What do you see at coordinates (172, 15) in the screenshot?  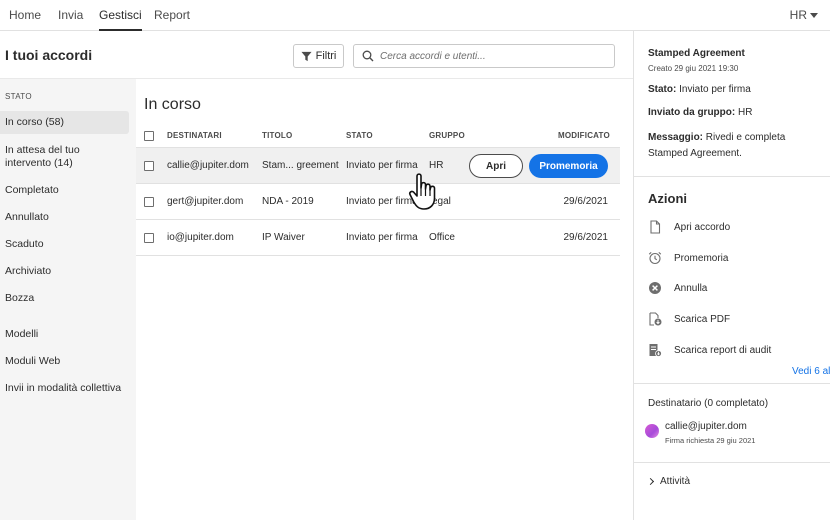 I see `tab-report: Report` at bounding box center [172, 15].